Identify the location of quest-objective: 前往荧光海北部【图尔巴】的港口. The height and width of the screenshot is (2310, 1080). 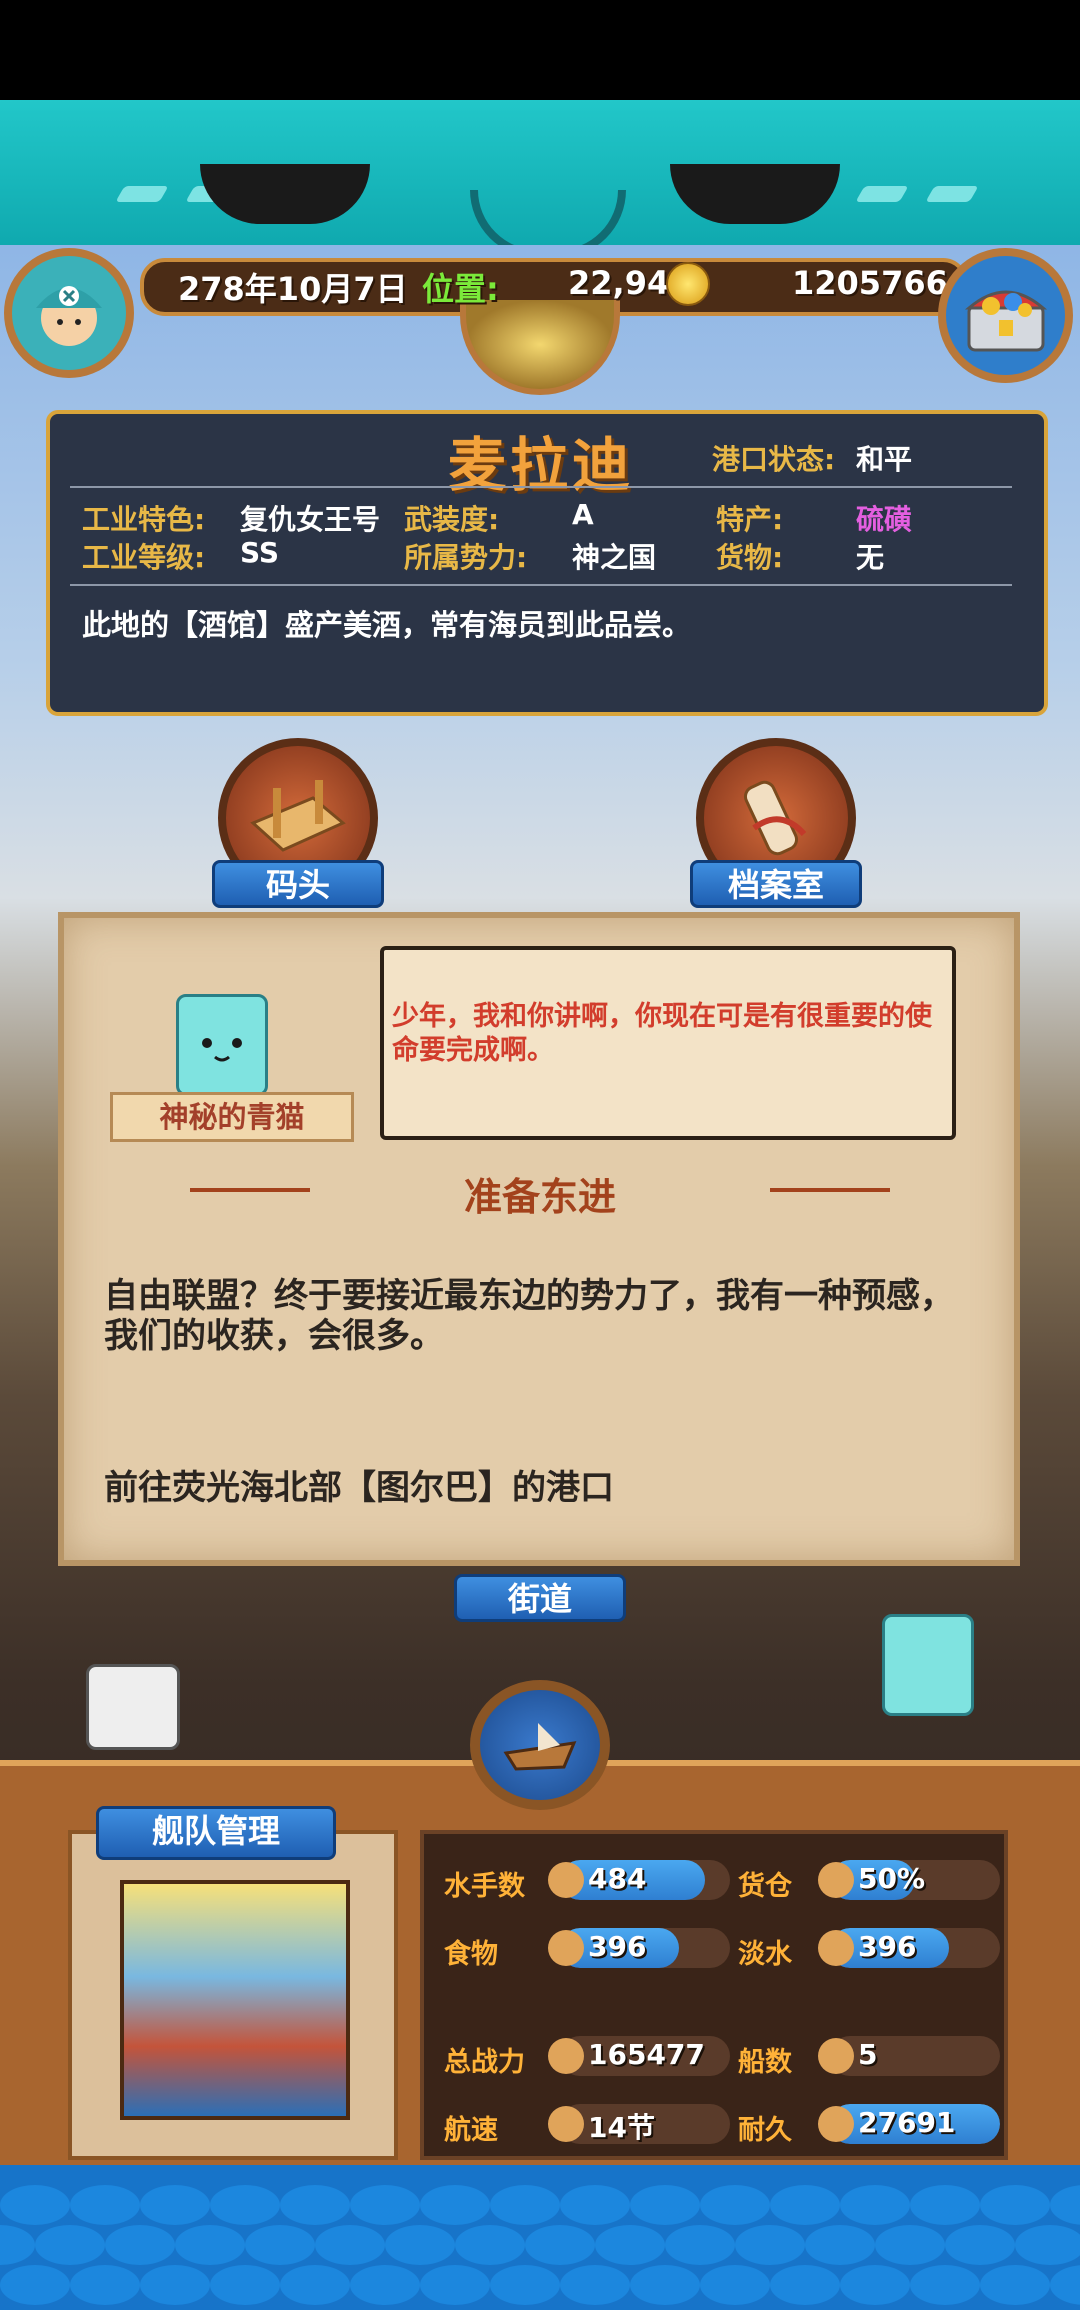
(359, 1488).